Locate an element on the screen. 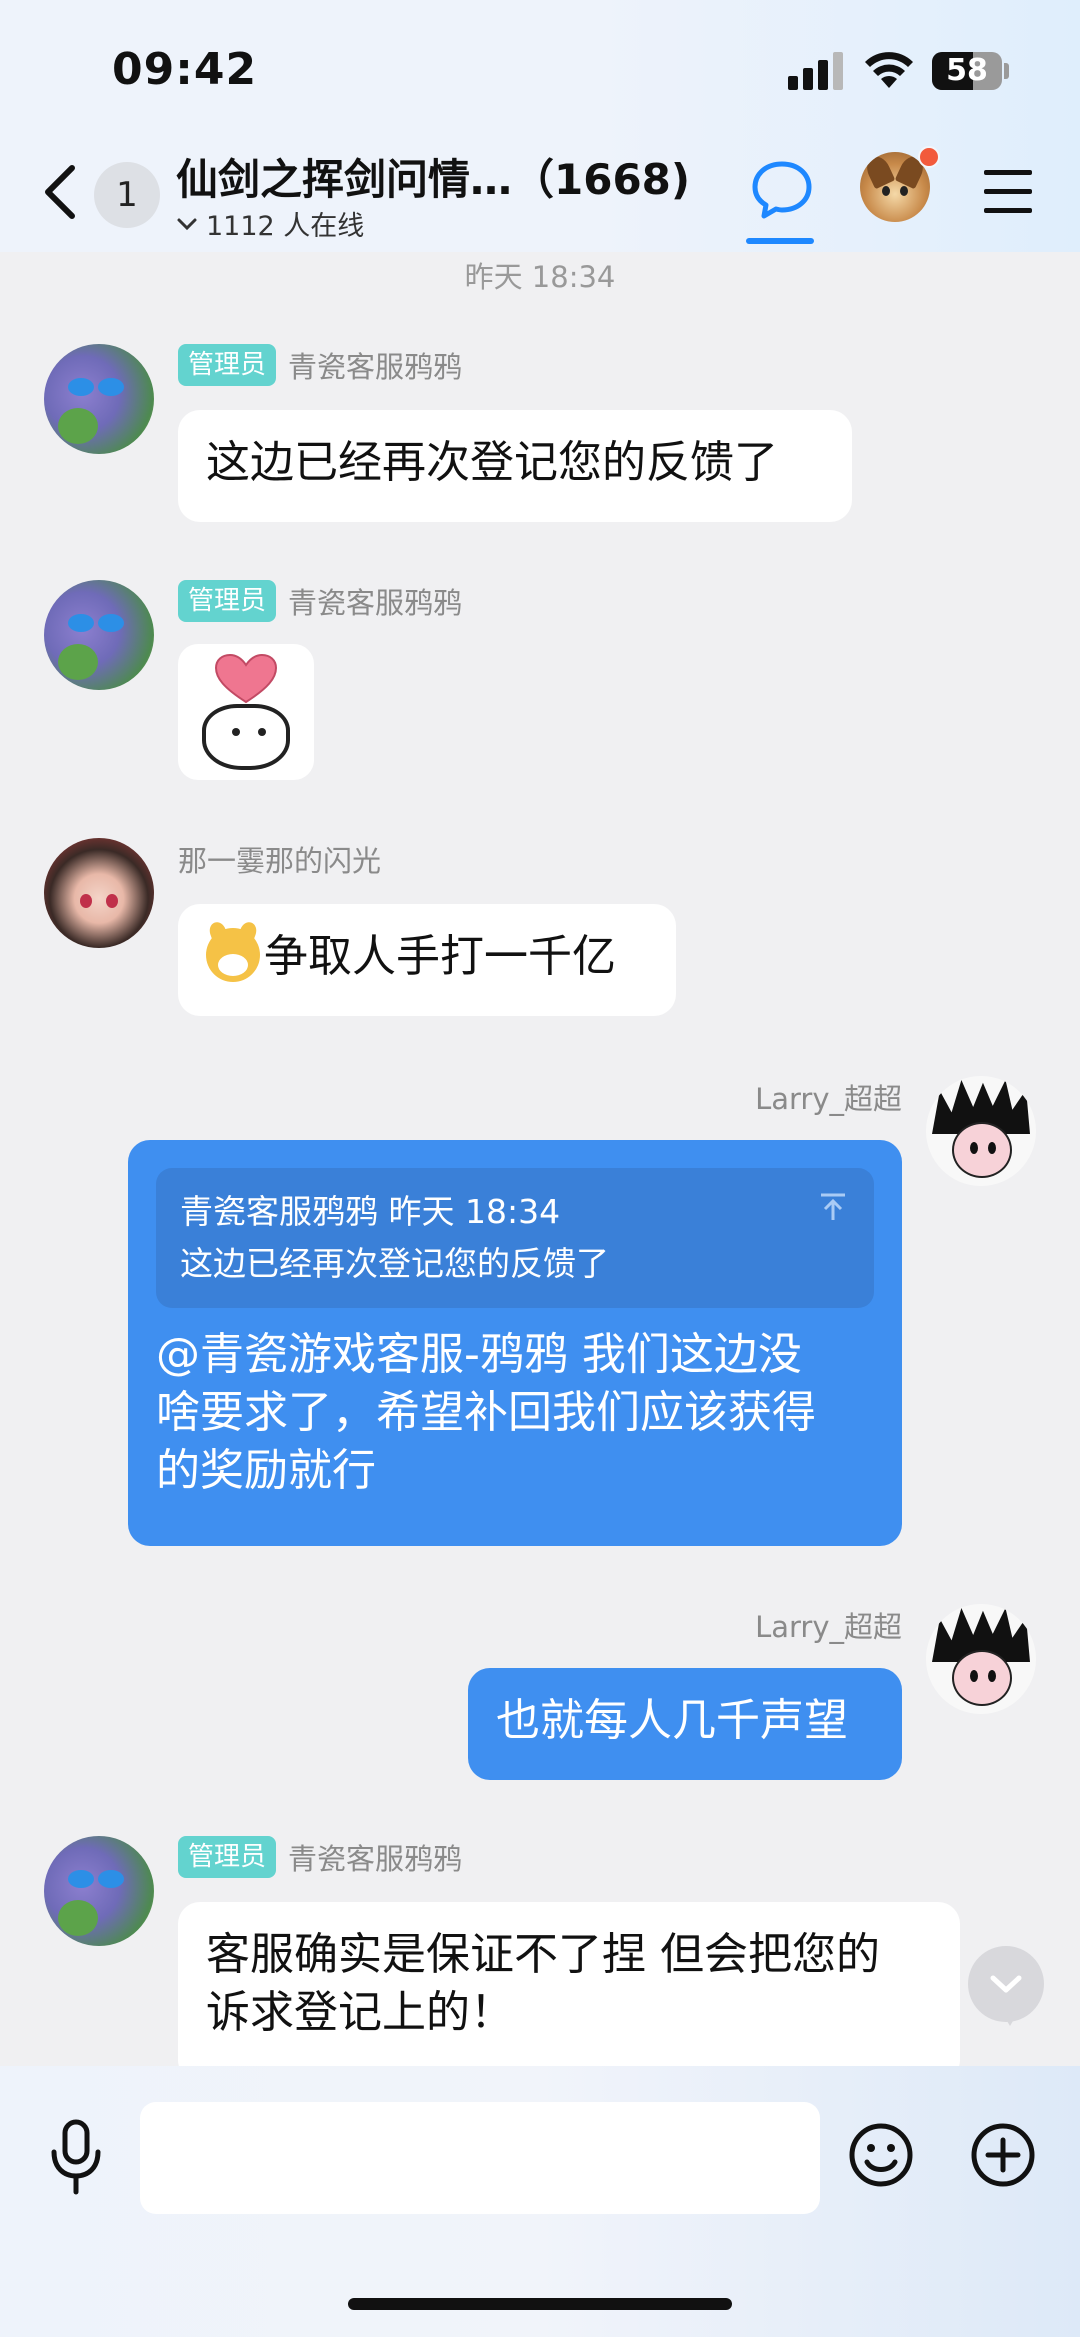 This screenshot has height=2337, width=1080. group-title: 仙剑之挥剑问情…（1668) is located at coordinates (433, 176).